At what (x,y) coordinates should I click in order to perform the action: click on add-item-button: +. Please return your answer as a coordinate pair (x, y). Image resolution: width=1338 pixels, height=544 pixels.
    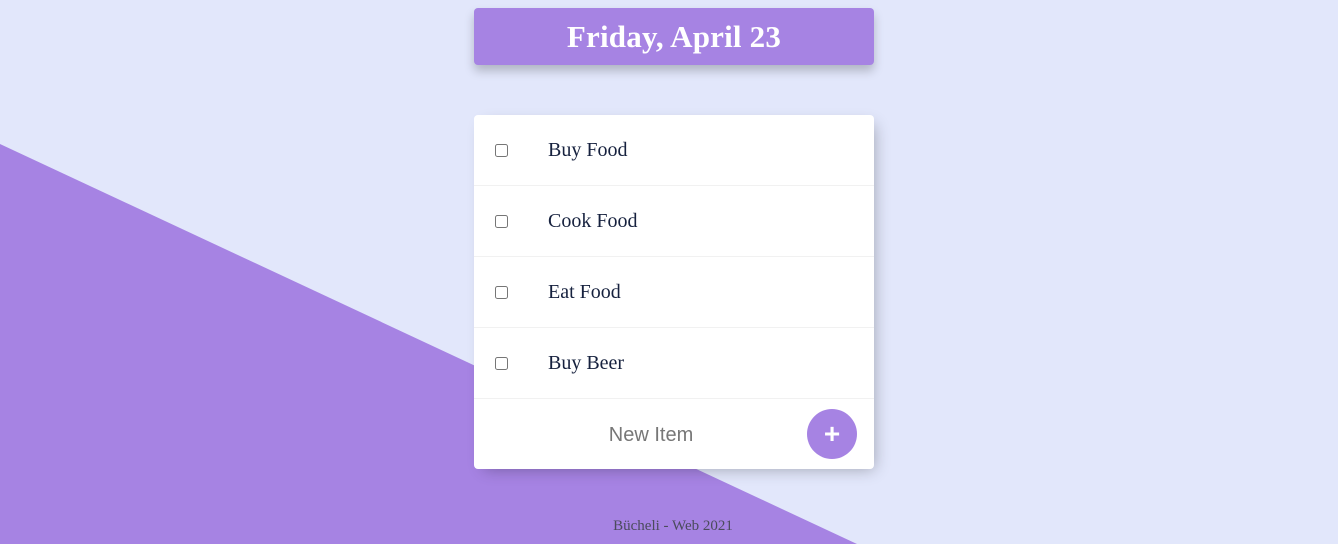
    Looking at the image, I should click on (832, 434).